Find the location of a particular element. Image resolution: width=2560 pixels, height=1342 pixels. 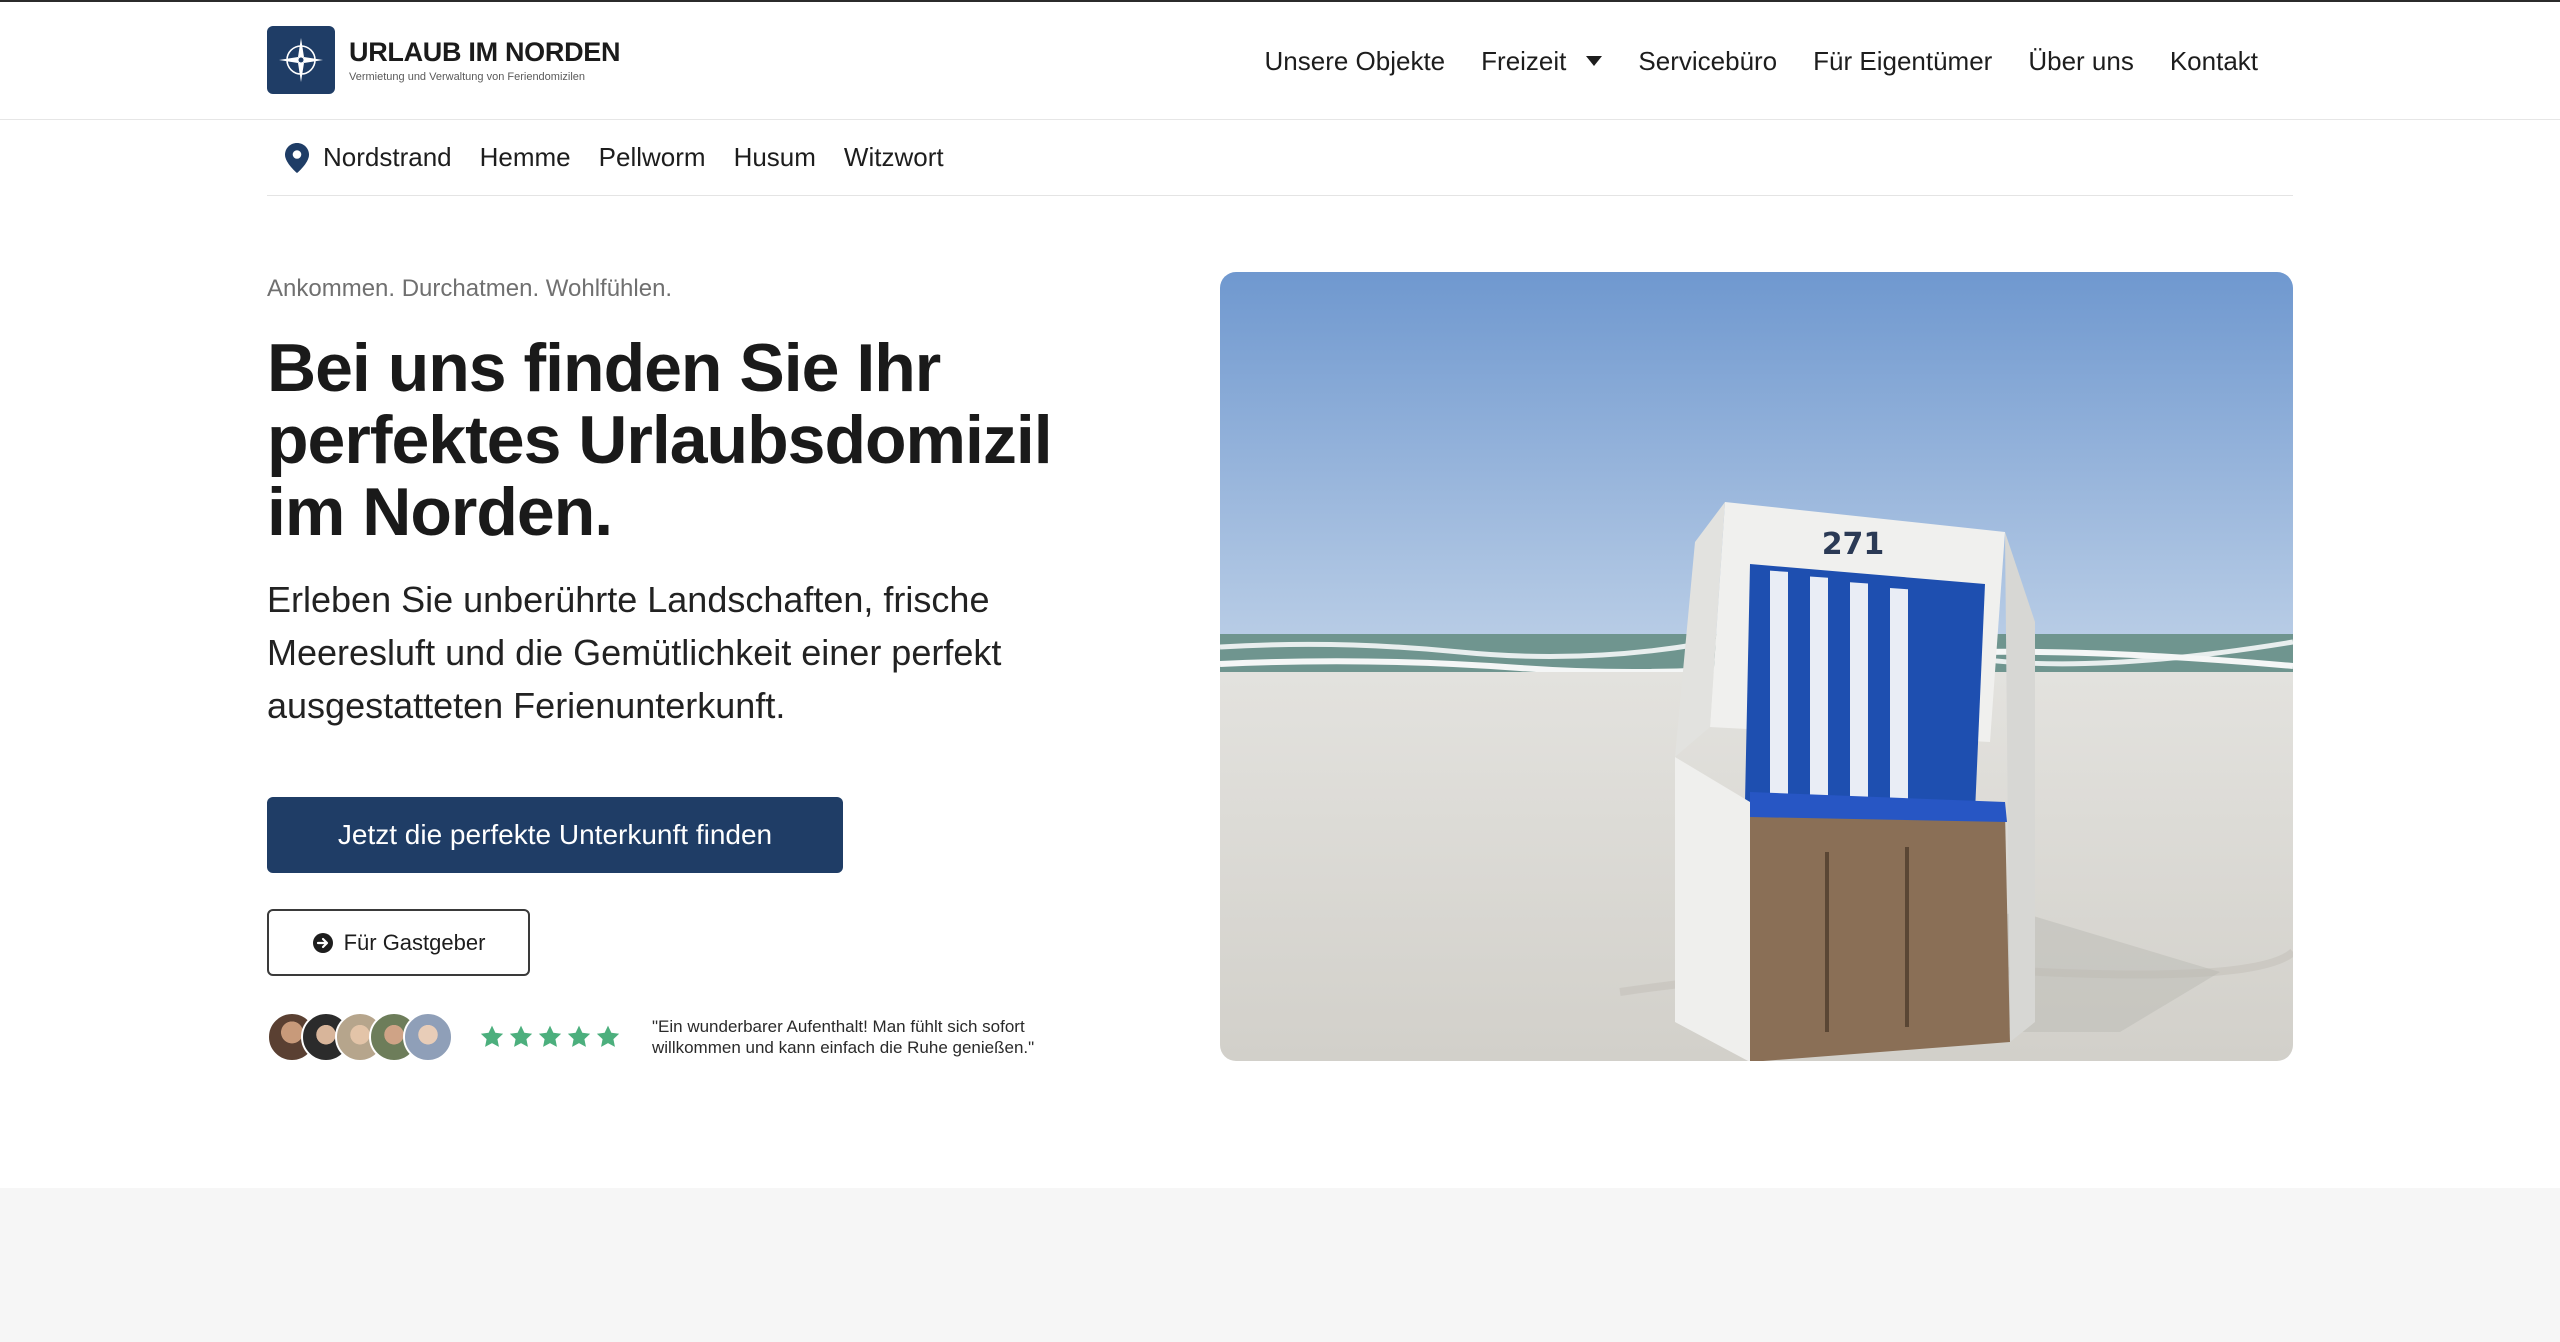

compass-icon is located at coordinates (301, 60).